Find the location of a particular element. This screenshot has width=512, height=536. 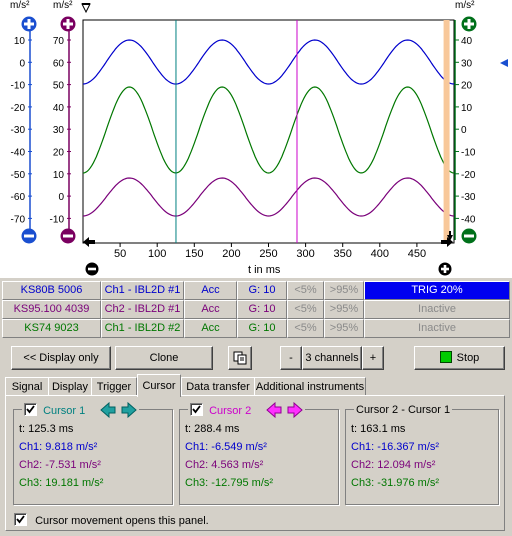

tab-trigger: Trigger is located at coordinates (114, 386).